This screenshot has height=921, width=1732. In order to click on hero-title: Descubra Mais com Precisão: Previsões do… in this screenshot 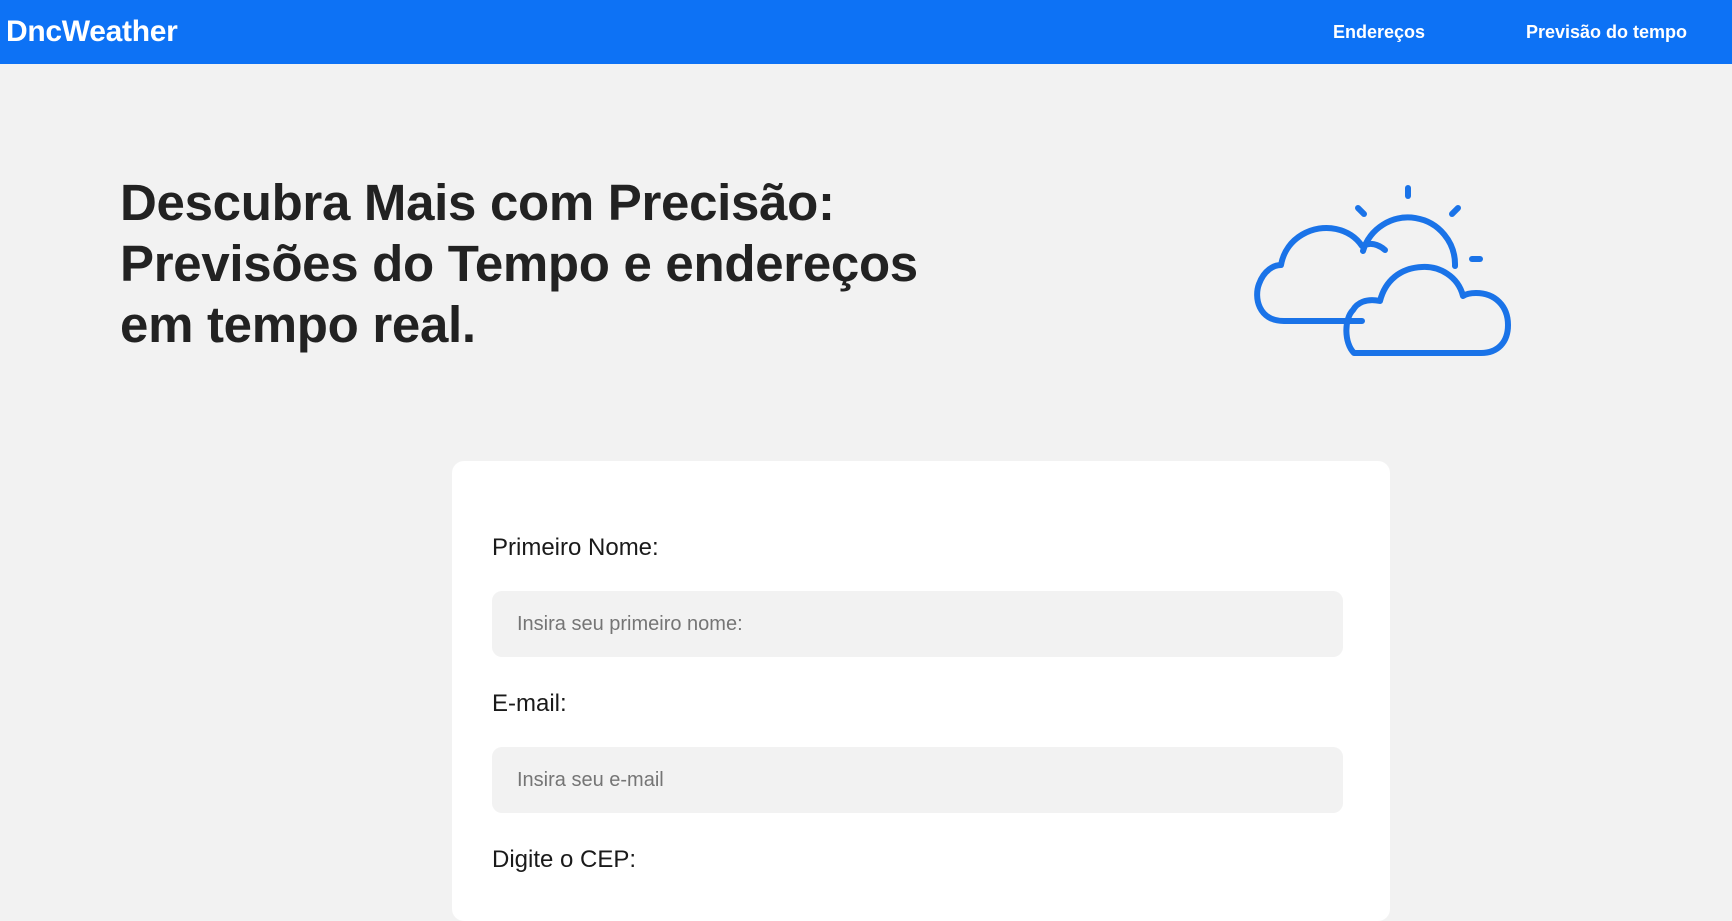, I will do `click(519, 263)`.